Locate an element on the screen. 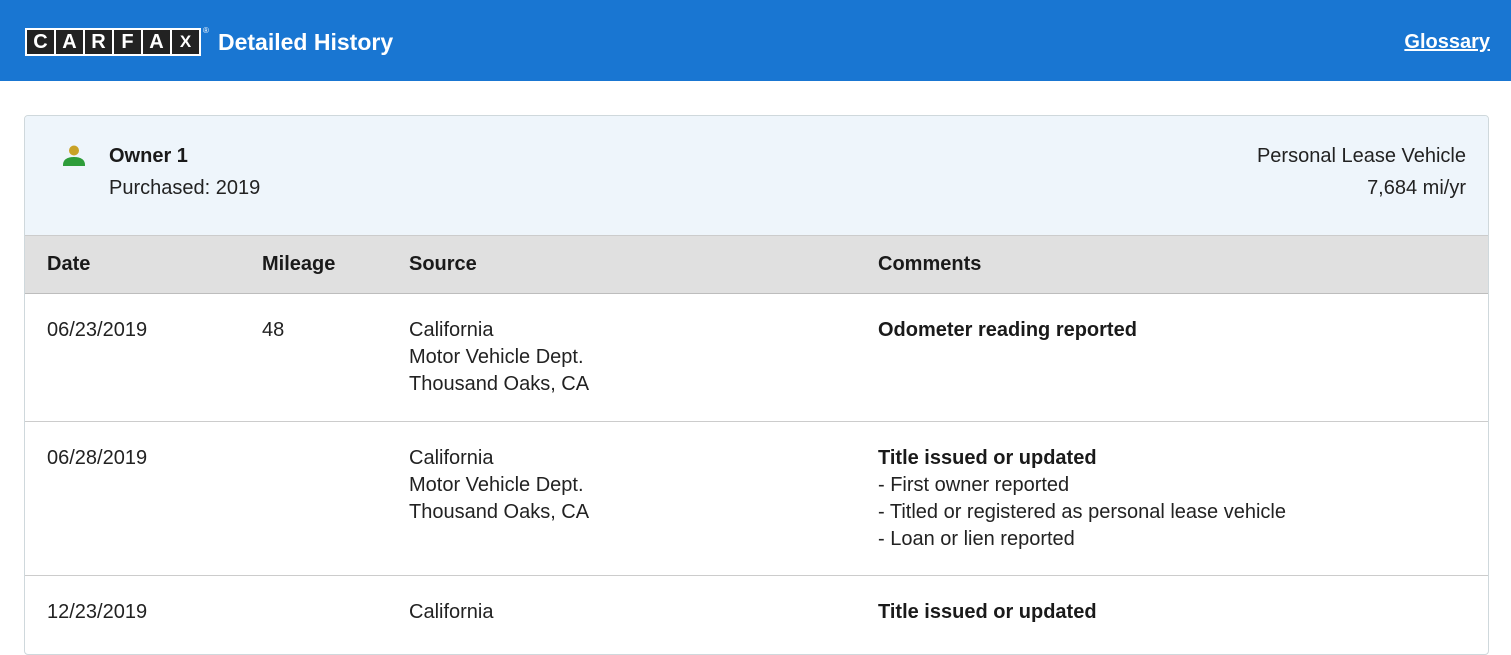 This screenshot has height=655, width=1511. row-source: California is located at coordinates (451, 612).